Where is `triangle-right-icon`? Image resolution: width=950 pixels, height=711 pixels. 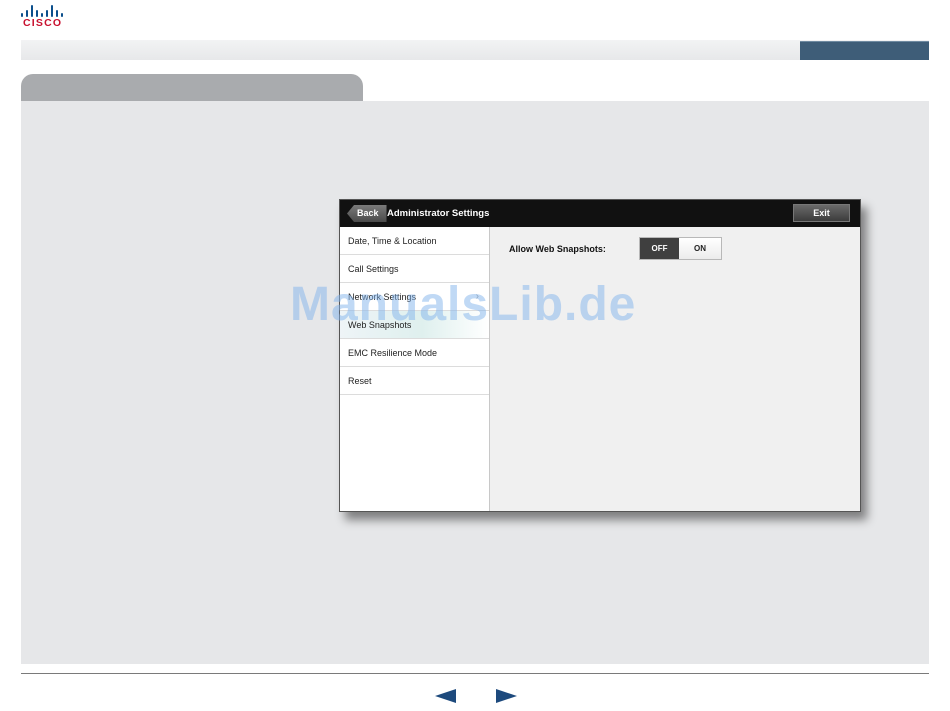
triangle-right-icon is located at coordinates (506, 696).